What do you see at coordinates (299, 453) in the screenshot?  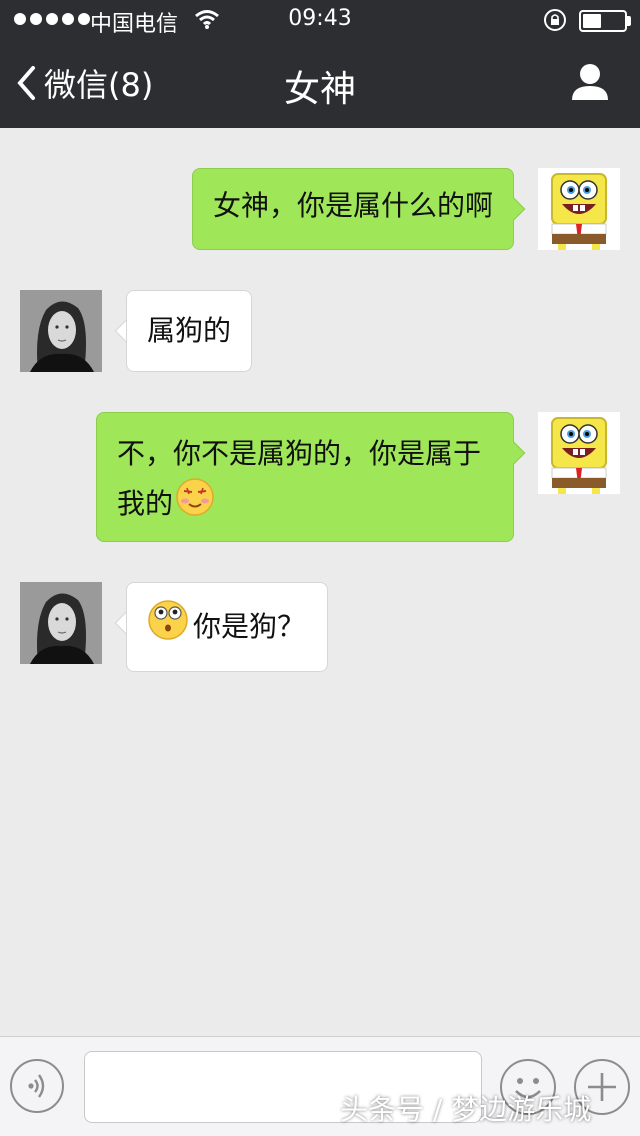 I see `message-text-line: 不，你不是属狗的，你是属于` at bounding box center [299, 453].